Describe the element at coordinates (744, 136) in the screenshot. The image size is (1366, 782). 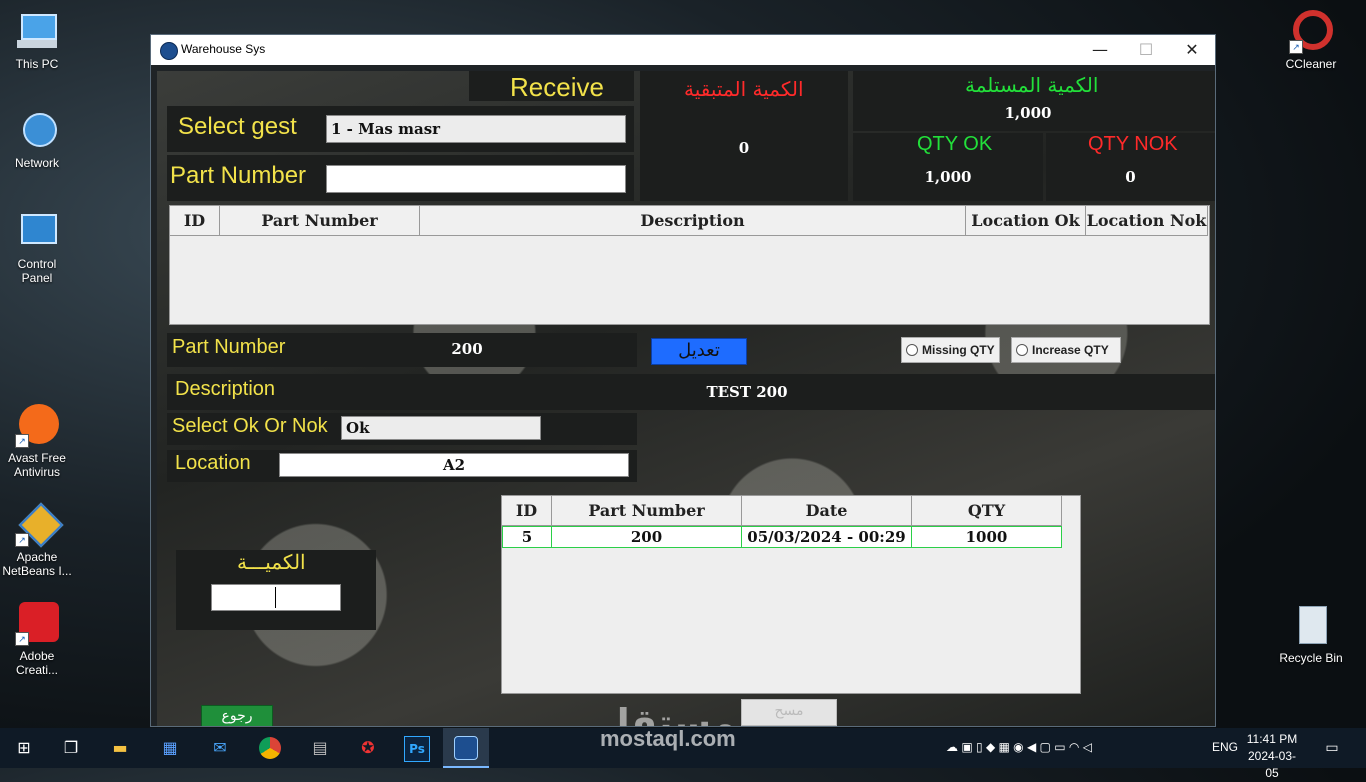
I see `remaining-qty-panel: الكمية المتبقية 0` at that location.